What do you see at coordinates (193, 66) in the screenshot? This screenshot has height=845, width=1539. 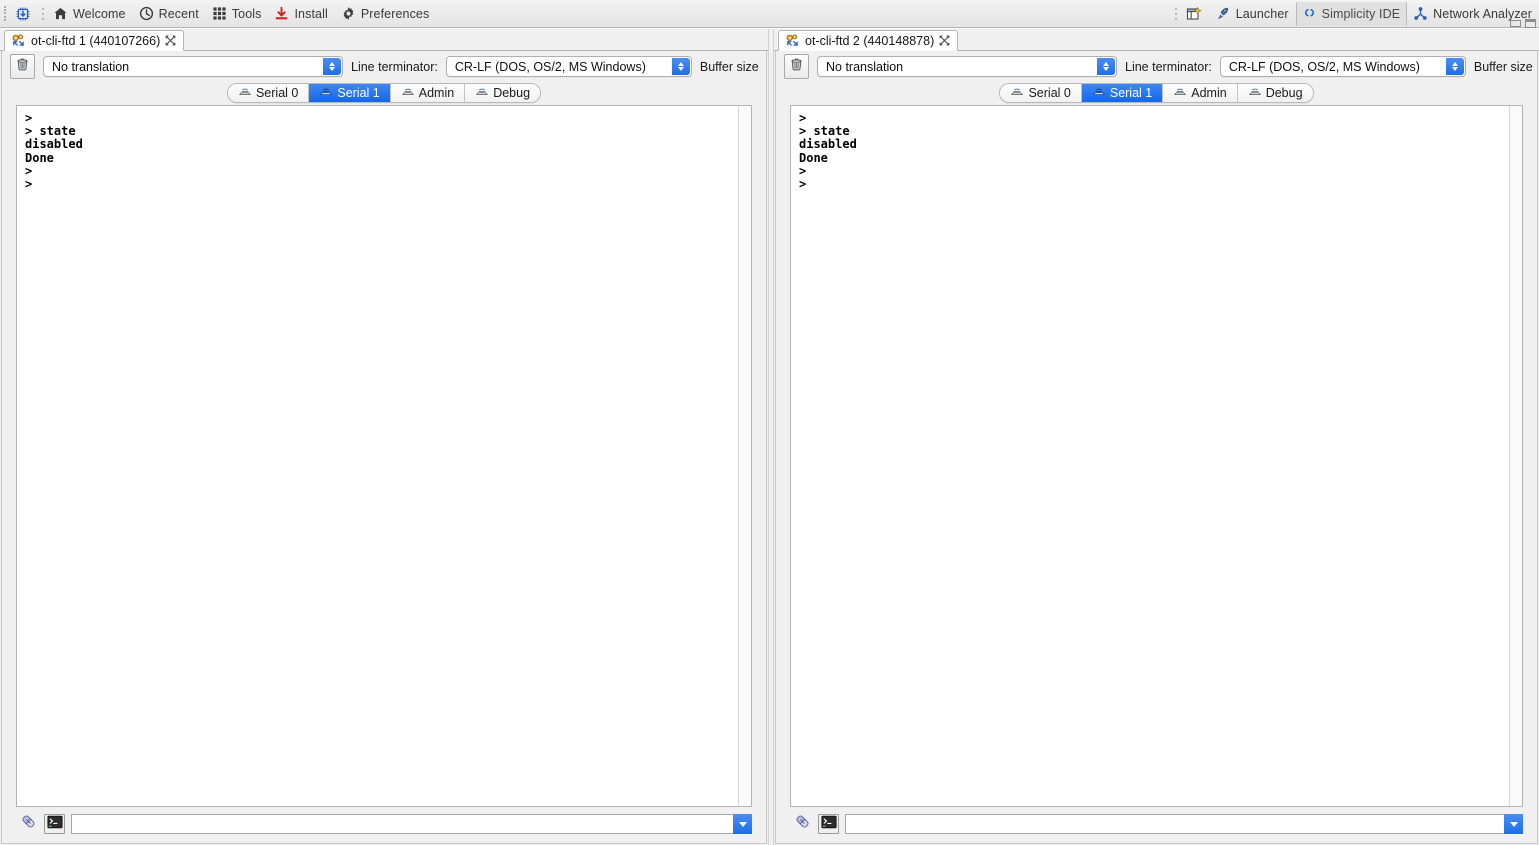 I see `translation-select-1: No translation` at bounding box center [193, 66].